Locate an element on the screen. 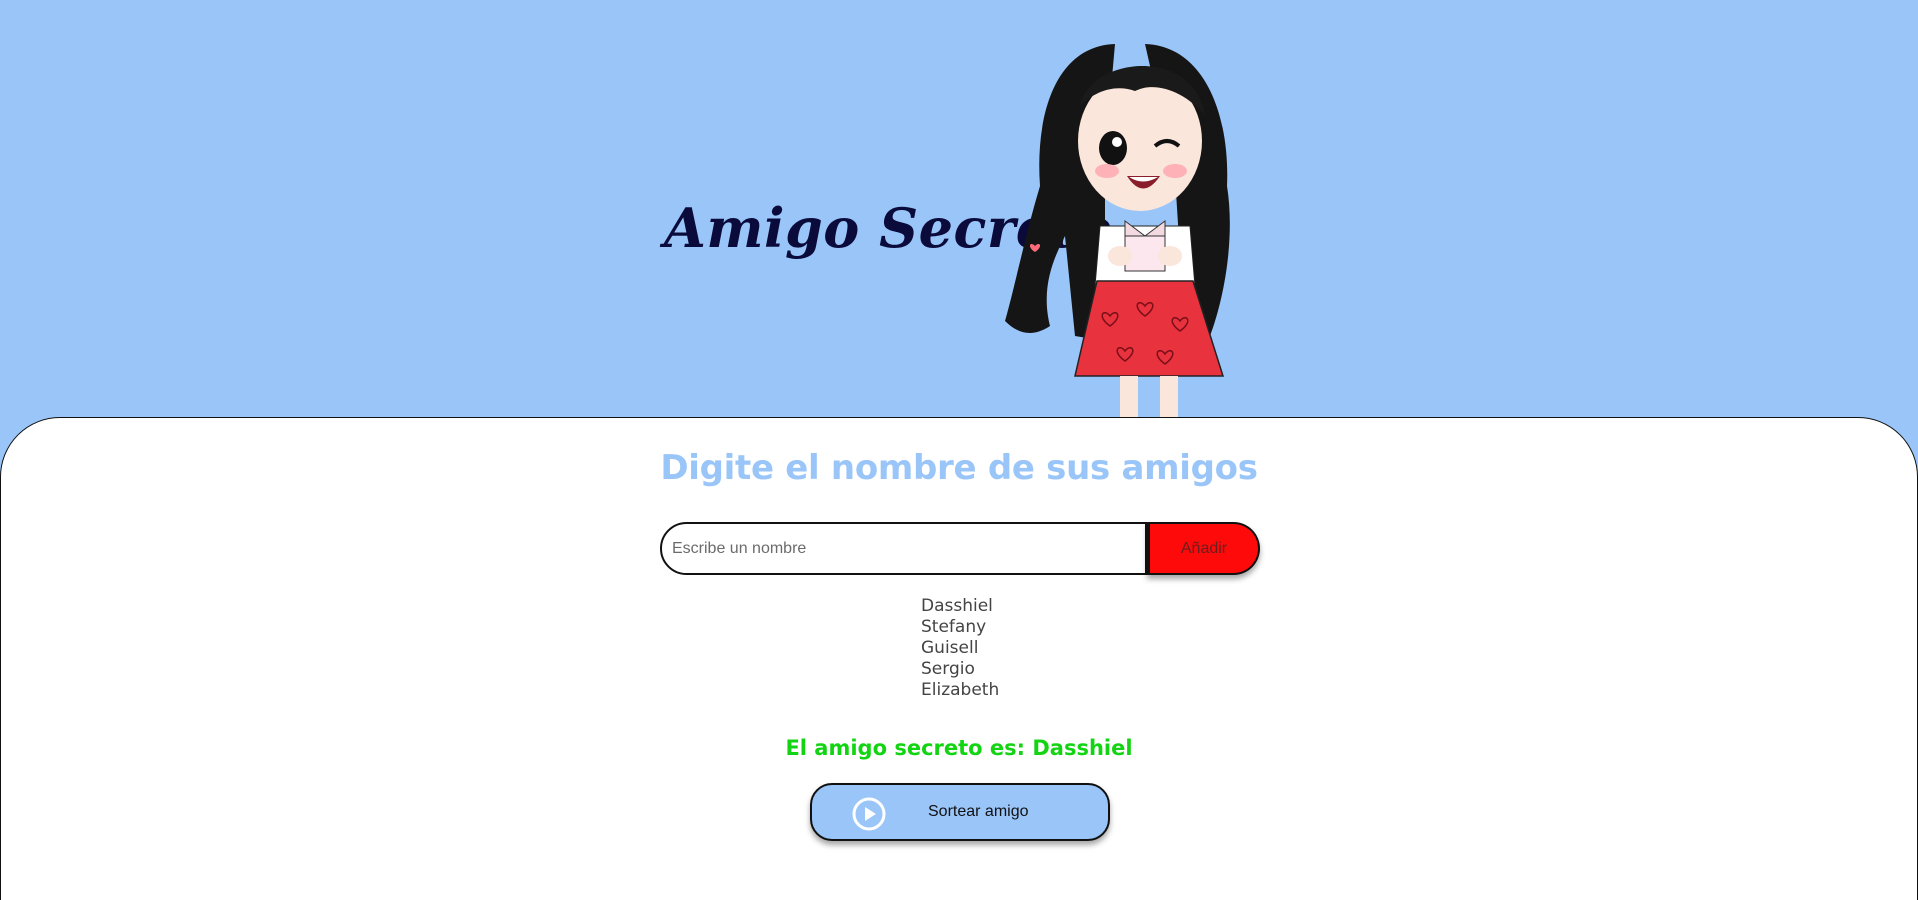  add-friend-form: Añadir is located at coordinates (960, 548).